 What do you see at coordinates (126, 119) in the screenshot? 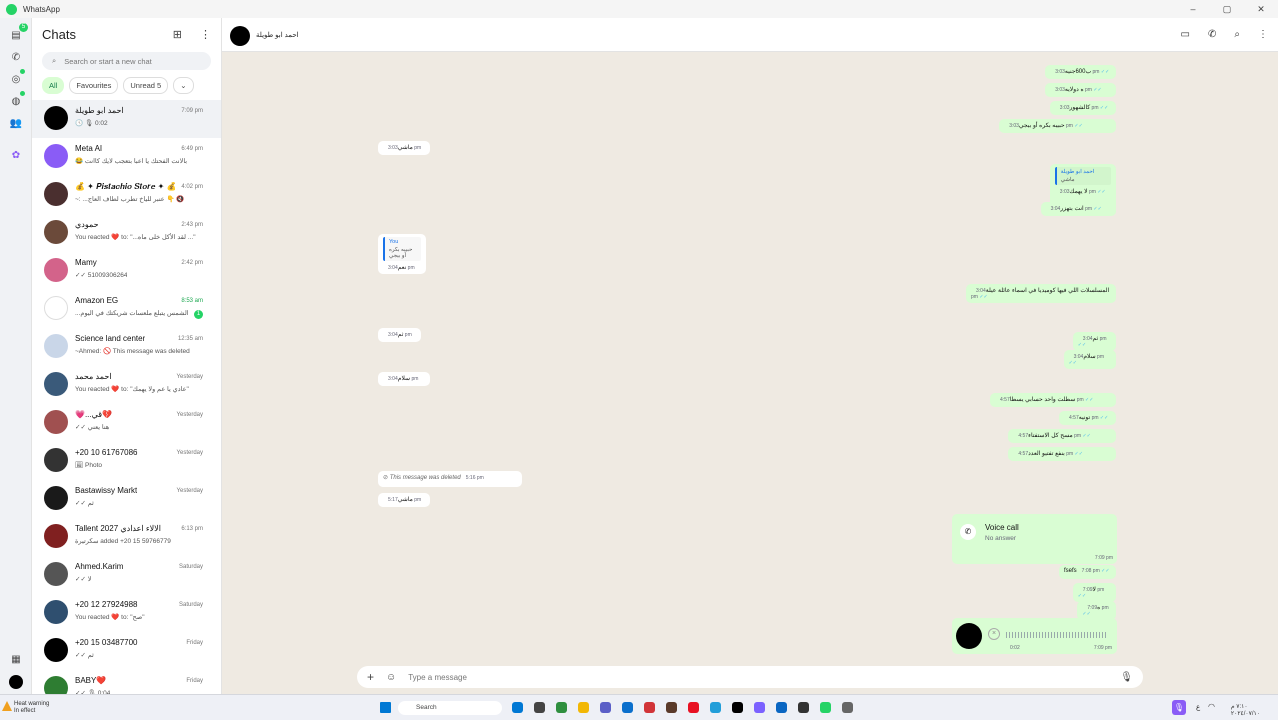
I see `chat-list-item: احمد ابو طويلة 7:09 pm 🕓 🎙 0:02` at bounding box center [126, 119].